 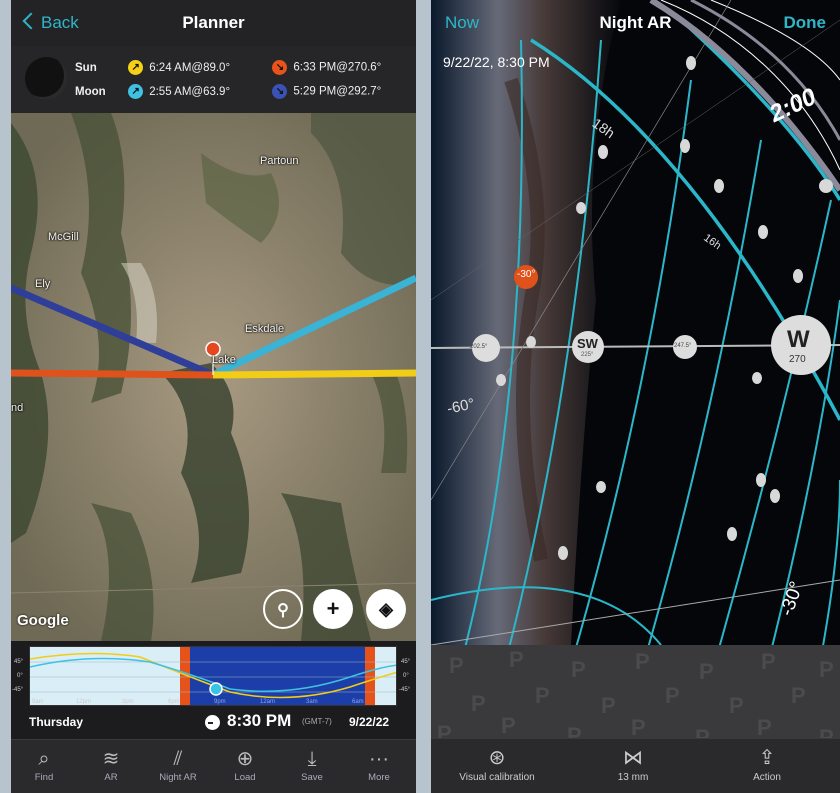 What do you see at coordinates (84, 702) in the screenshot?
I see `hour-tick: 12pm` at bounding box center [84, 702].